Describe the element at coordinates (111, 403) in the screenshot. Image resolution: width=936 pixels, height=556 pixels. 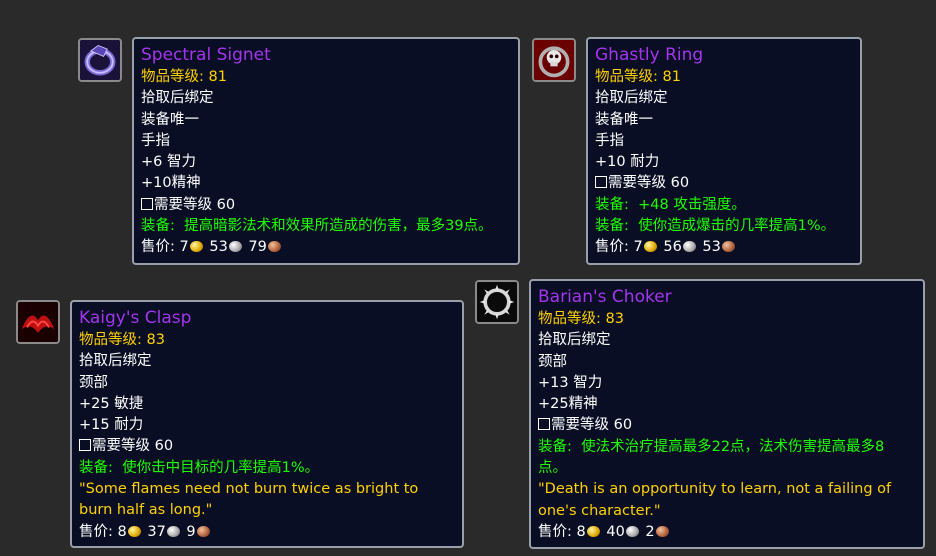
I see `item-stat: +25 敏捷` at that location.